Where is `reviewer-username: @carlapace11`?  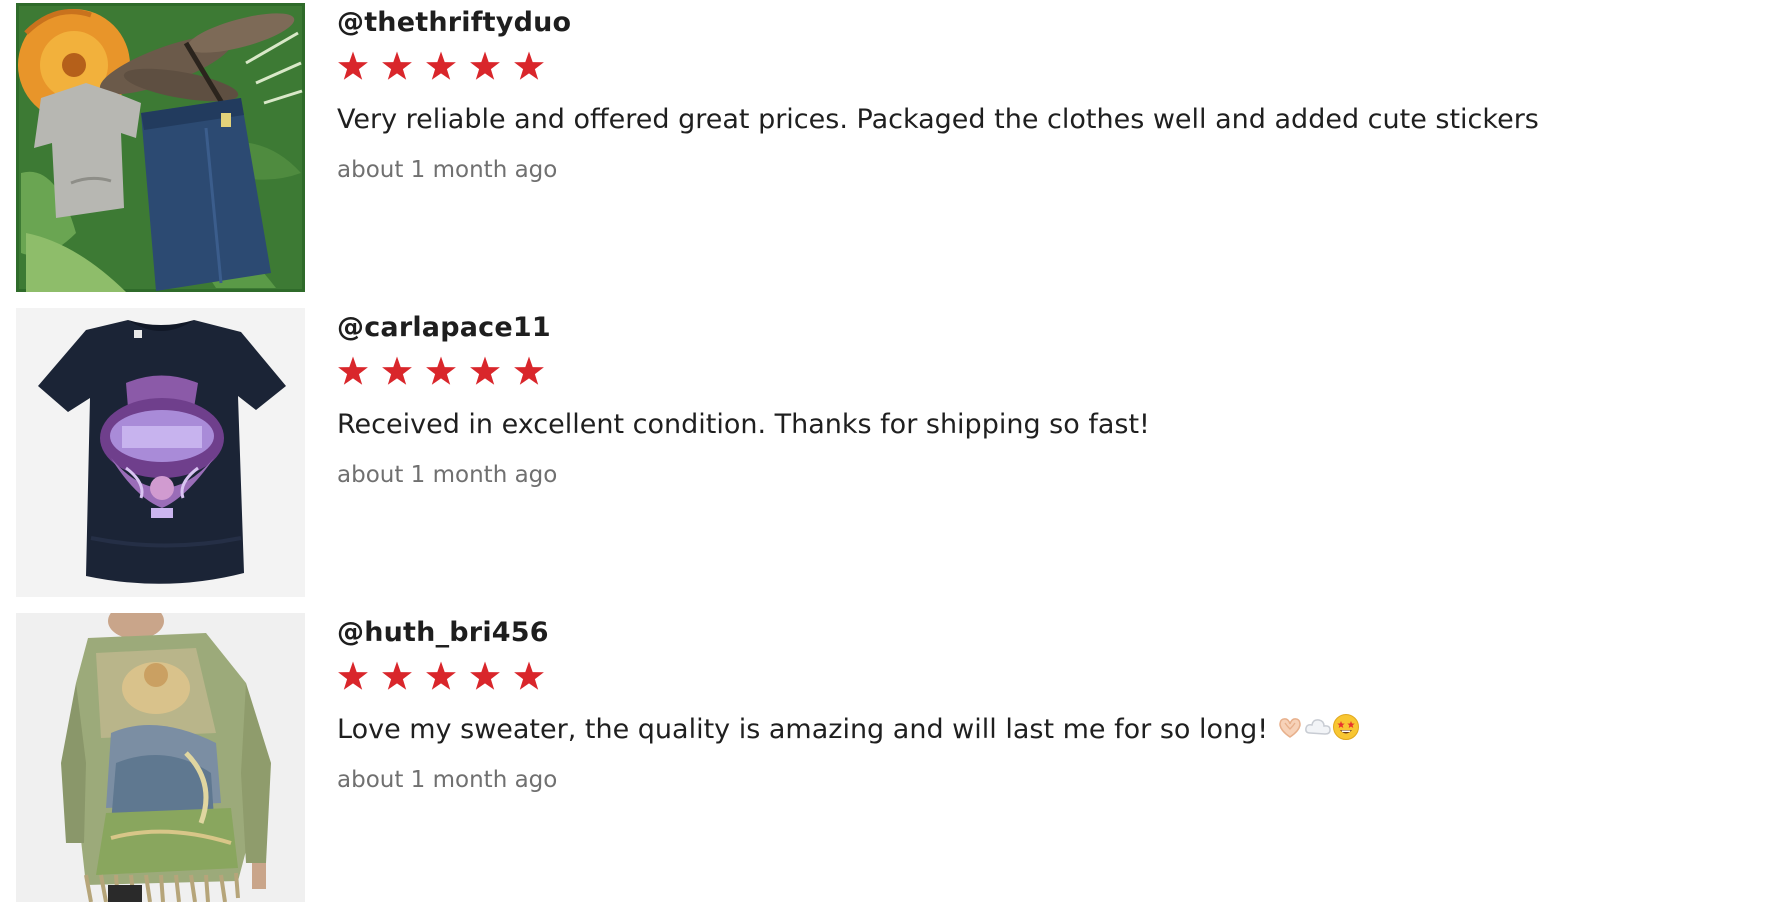
reviewer-username: @carlapace11 is located at coordinates (1046, 328).